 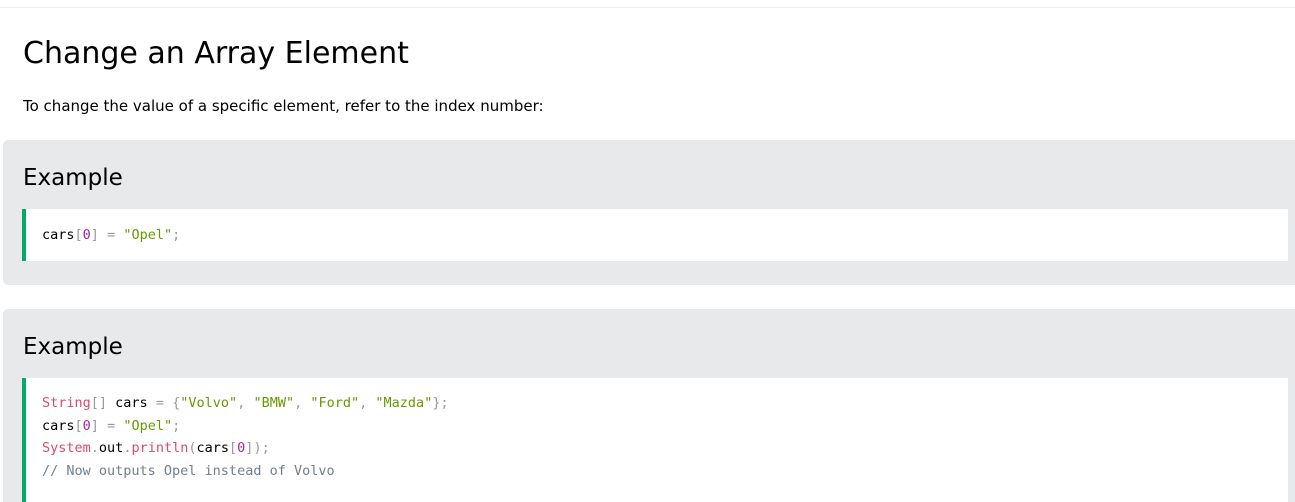 I want to click on code-token-punct: };, so click(x=440, y=403).